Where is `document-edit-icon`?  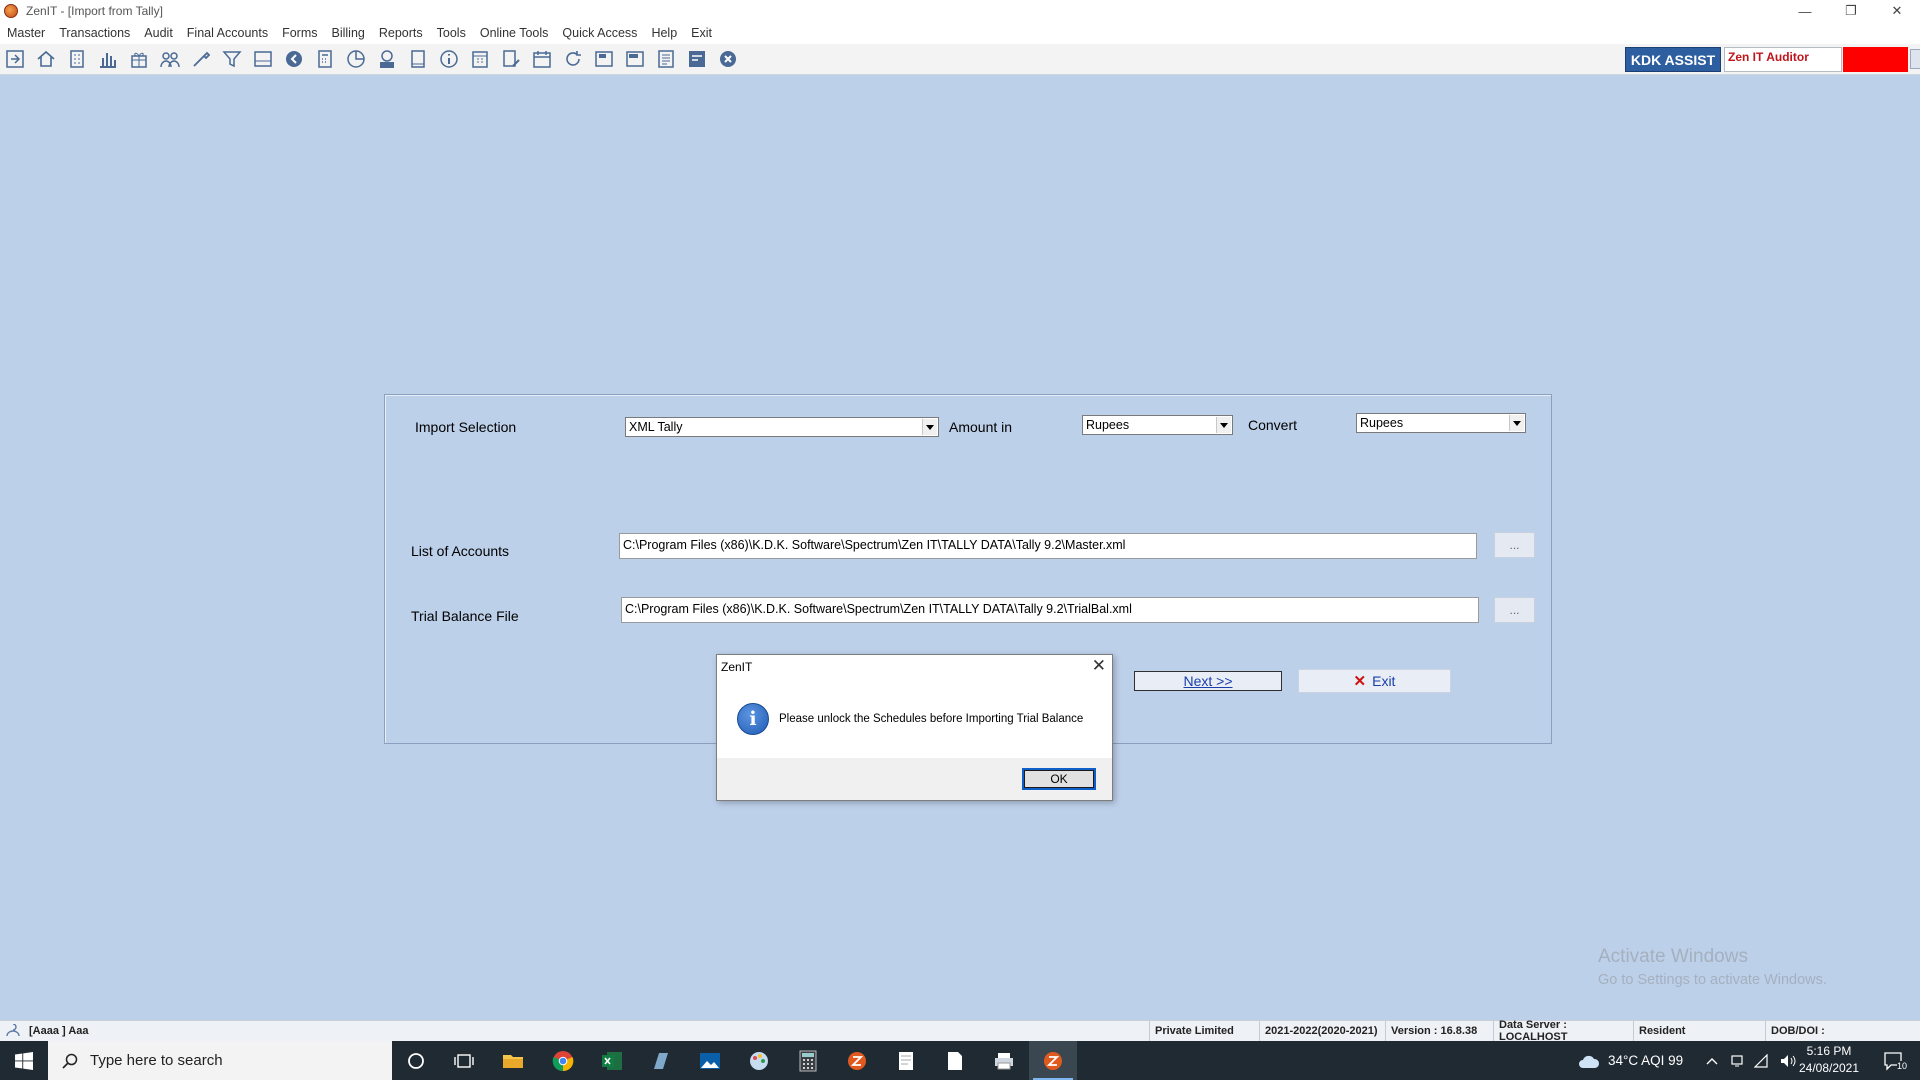
document-edit-icon is located at coordinates (511, 59).